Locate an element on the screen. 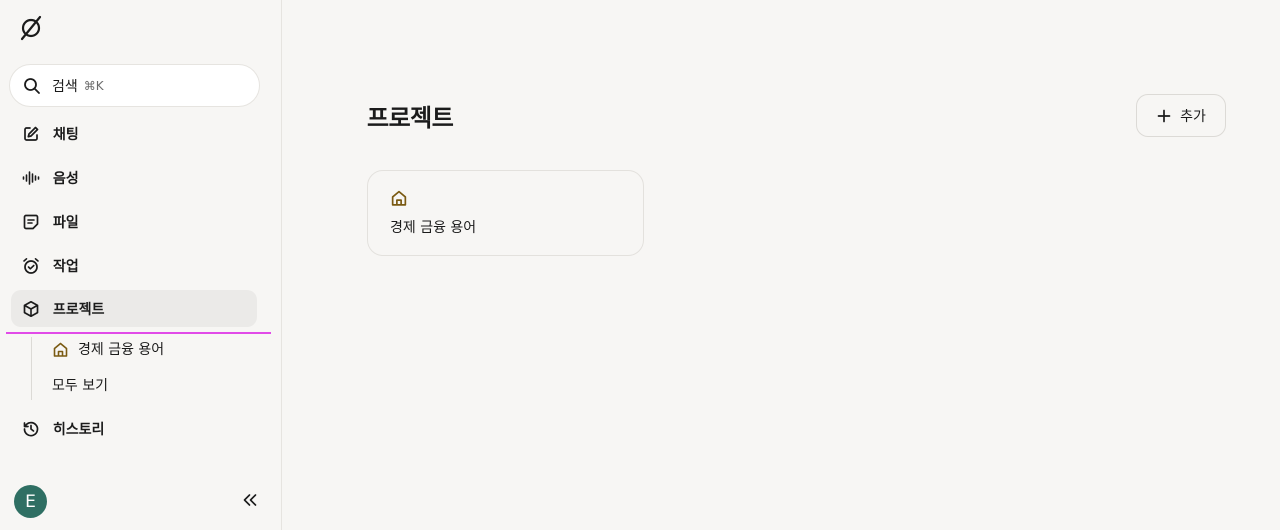 This screenshot has height=530, width=1280. sidebar-subitem-view-all: 모두 보기 is located at coordinates (80, 385).